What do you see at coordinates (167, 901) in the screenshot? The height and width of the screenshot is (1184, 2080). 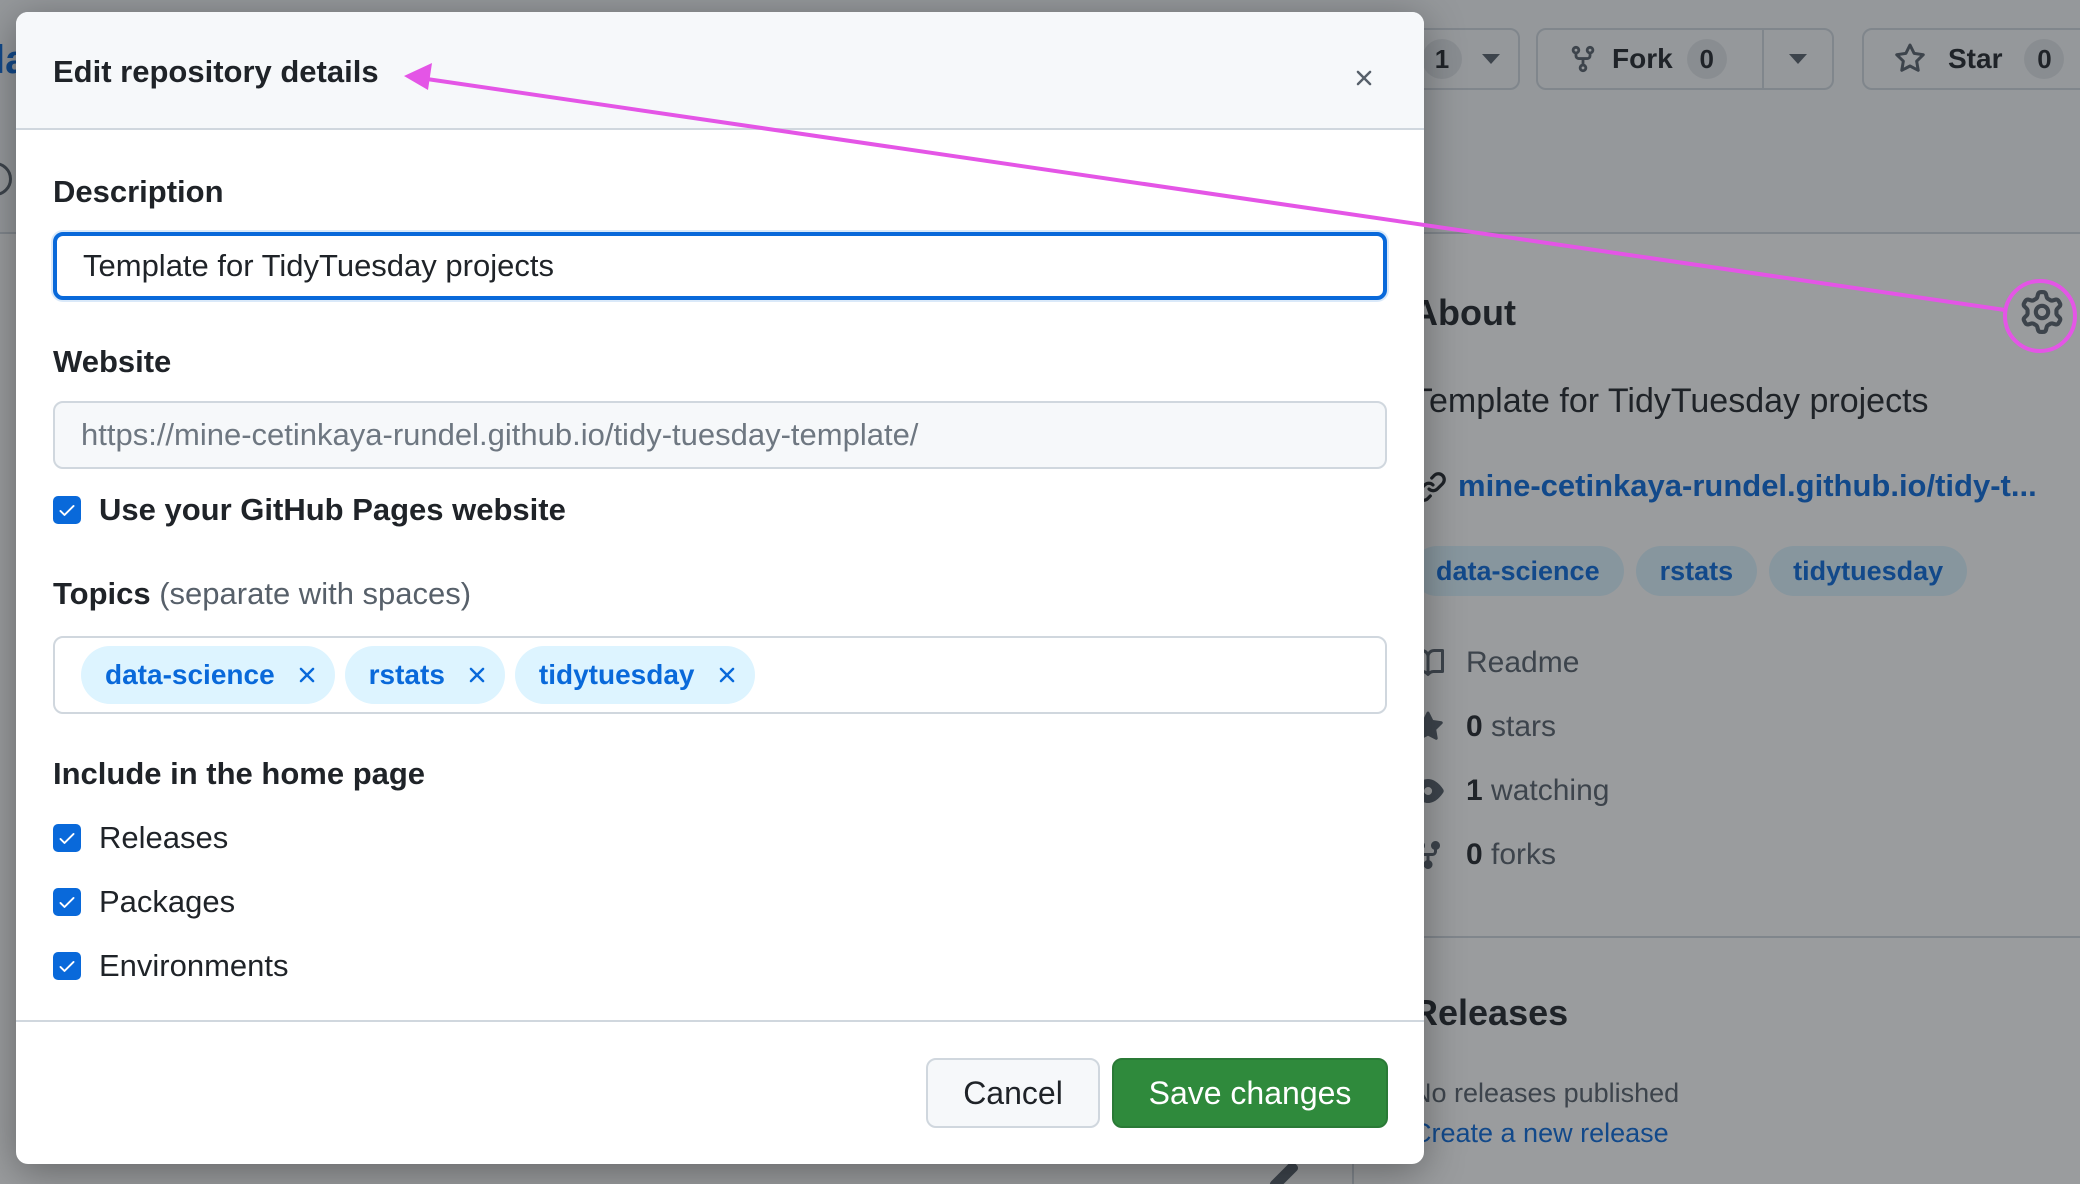 I see `packages-option-label: Packages` at bounding box center [167, 901].